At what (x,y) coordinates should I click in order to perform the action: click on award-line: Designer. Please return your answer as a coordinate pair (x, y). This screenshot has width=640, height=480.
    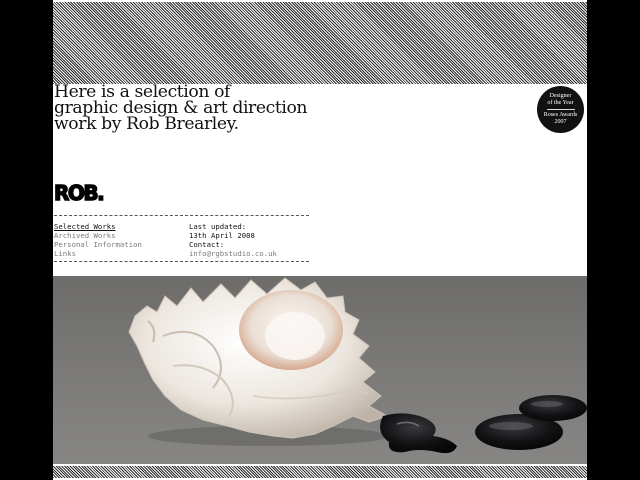
    Looking at the image, I should click on (560, 96).